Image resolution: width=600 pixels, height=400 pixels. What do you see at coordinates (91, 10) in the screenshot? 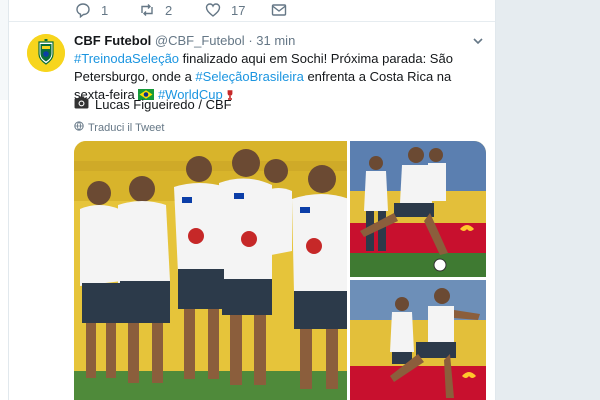
I see `reply-button: 1` at bounding box center [91, 10].